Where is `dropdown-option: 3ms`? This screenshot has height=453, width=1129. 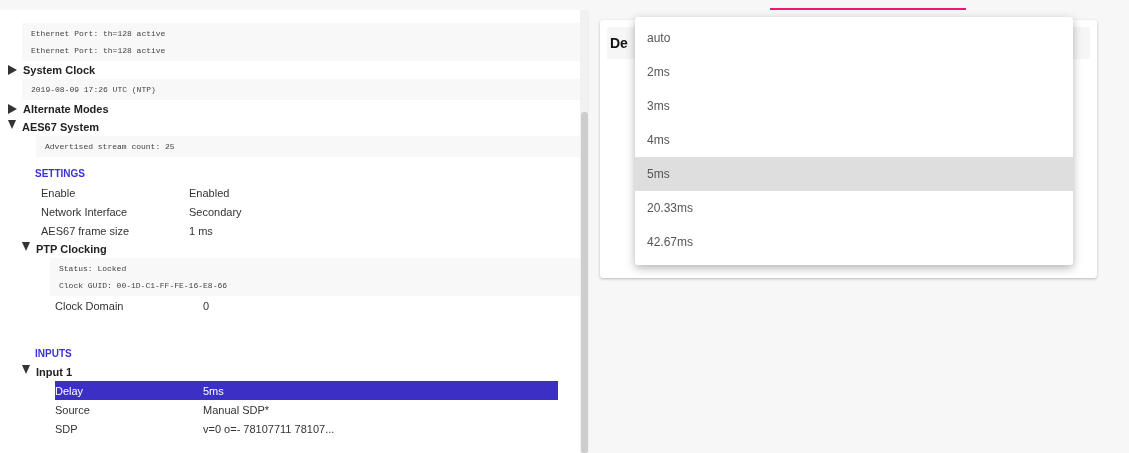 dropdown-option: 3ms is located at coordinates (854, 106).